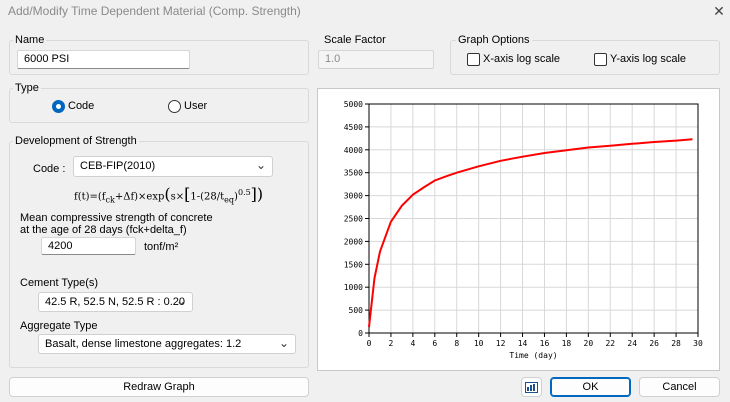 Image resolution: width=730 pixels, height=402 pixels. What do you see at coordinates (207, 197) in the screenshot?
I see `formula-one: 1-(28/t` at bounding box center [207, 197].